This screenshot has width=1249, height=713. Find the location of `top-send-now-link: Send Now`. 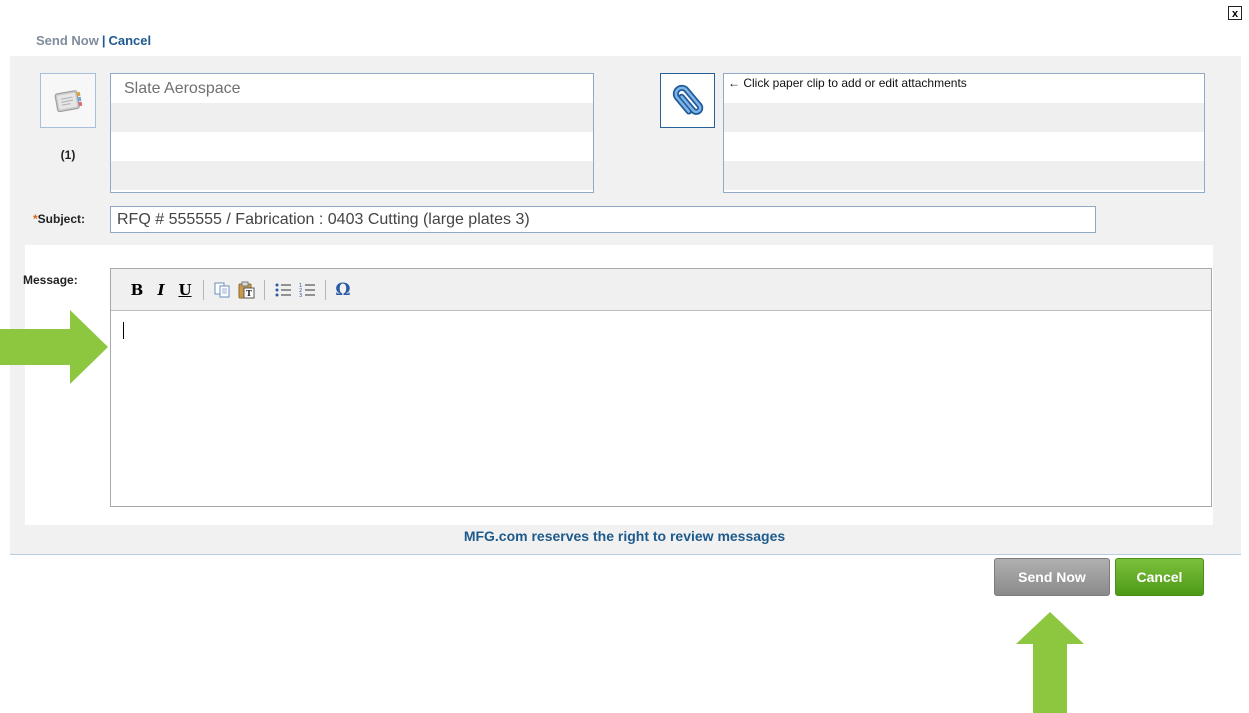

top-send-now-link: Send Now is located at coordinates (67, 40).